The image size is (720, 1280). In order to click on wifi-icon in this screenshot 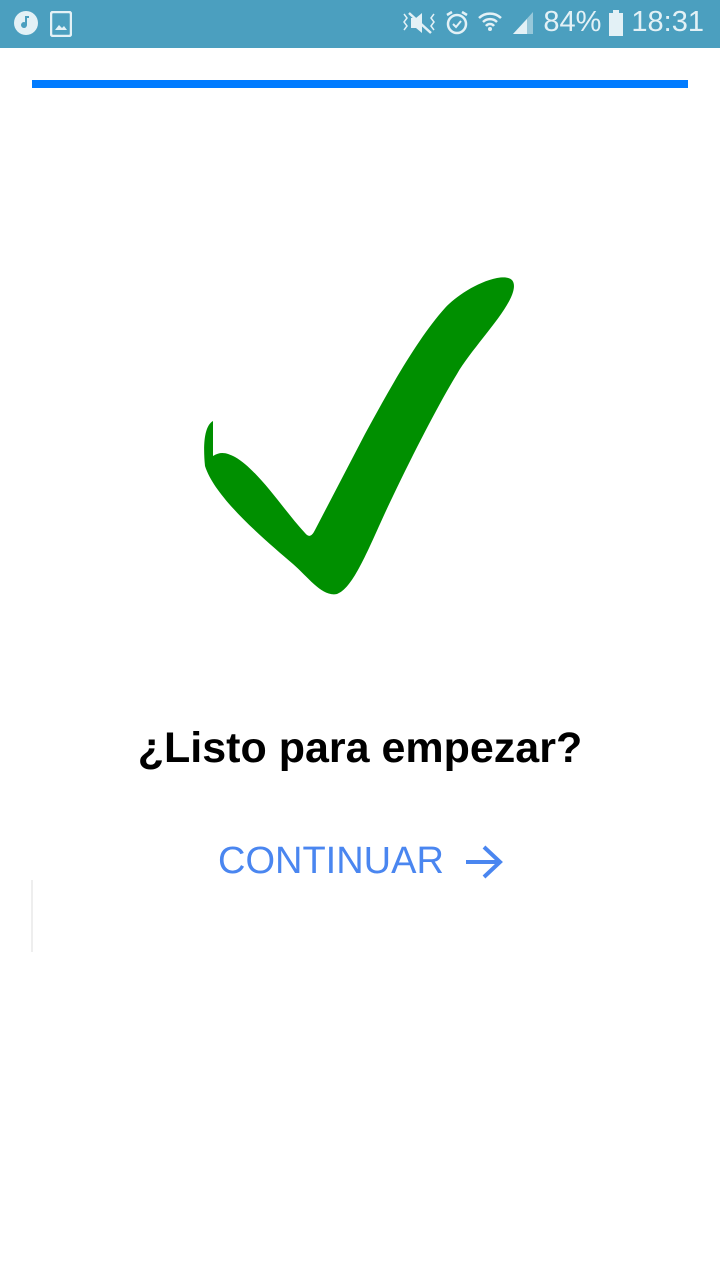, I will do `click(490, 21)`.